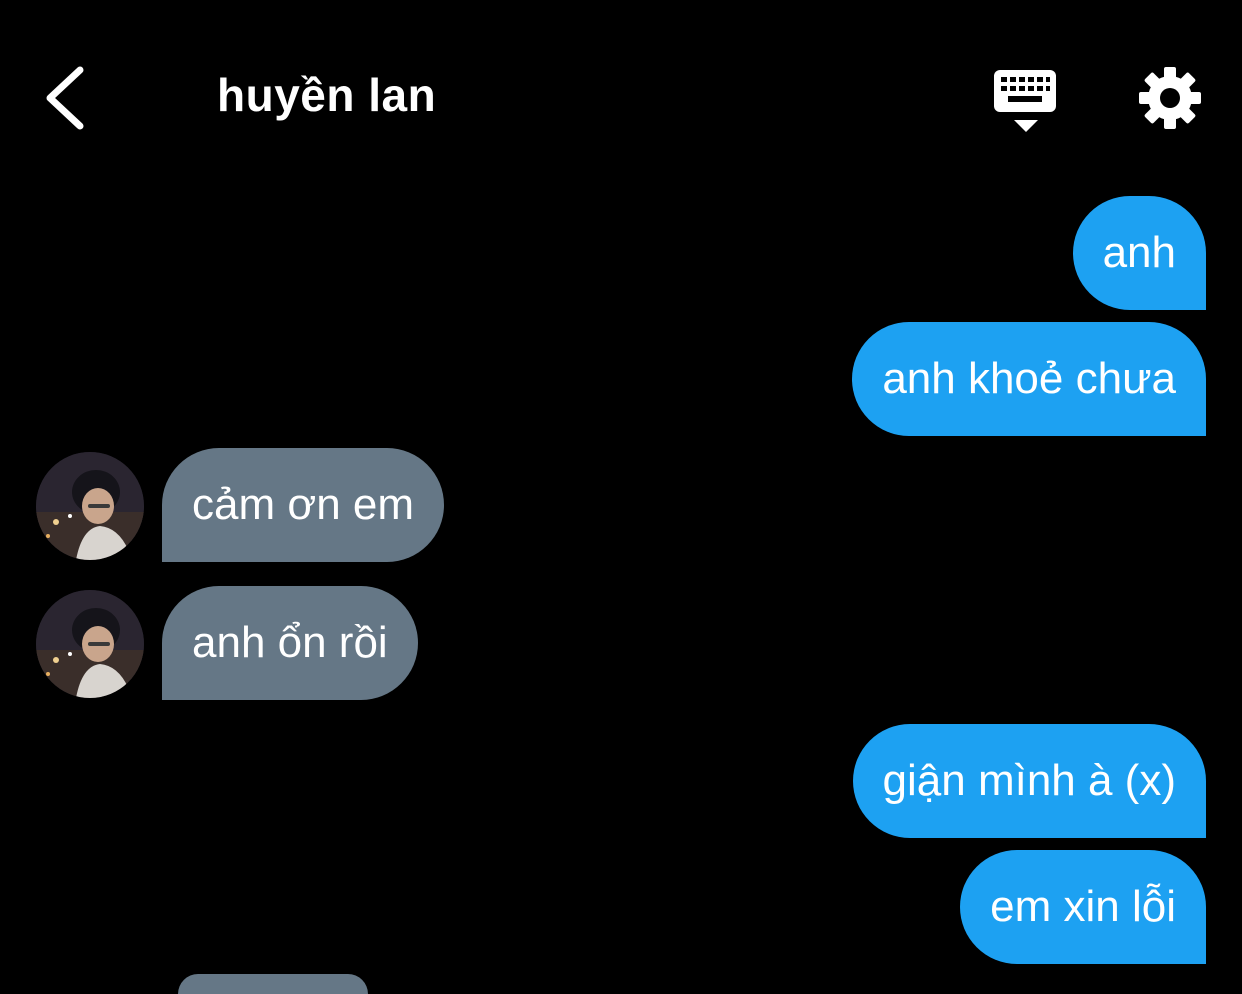 Image resolution: width=1242 pixels, height=994 pixels. I want to click on keyboard-button, so click(1026, 100).